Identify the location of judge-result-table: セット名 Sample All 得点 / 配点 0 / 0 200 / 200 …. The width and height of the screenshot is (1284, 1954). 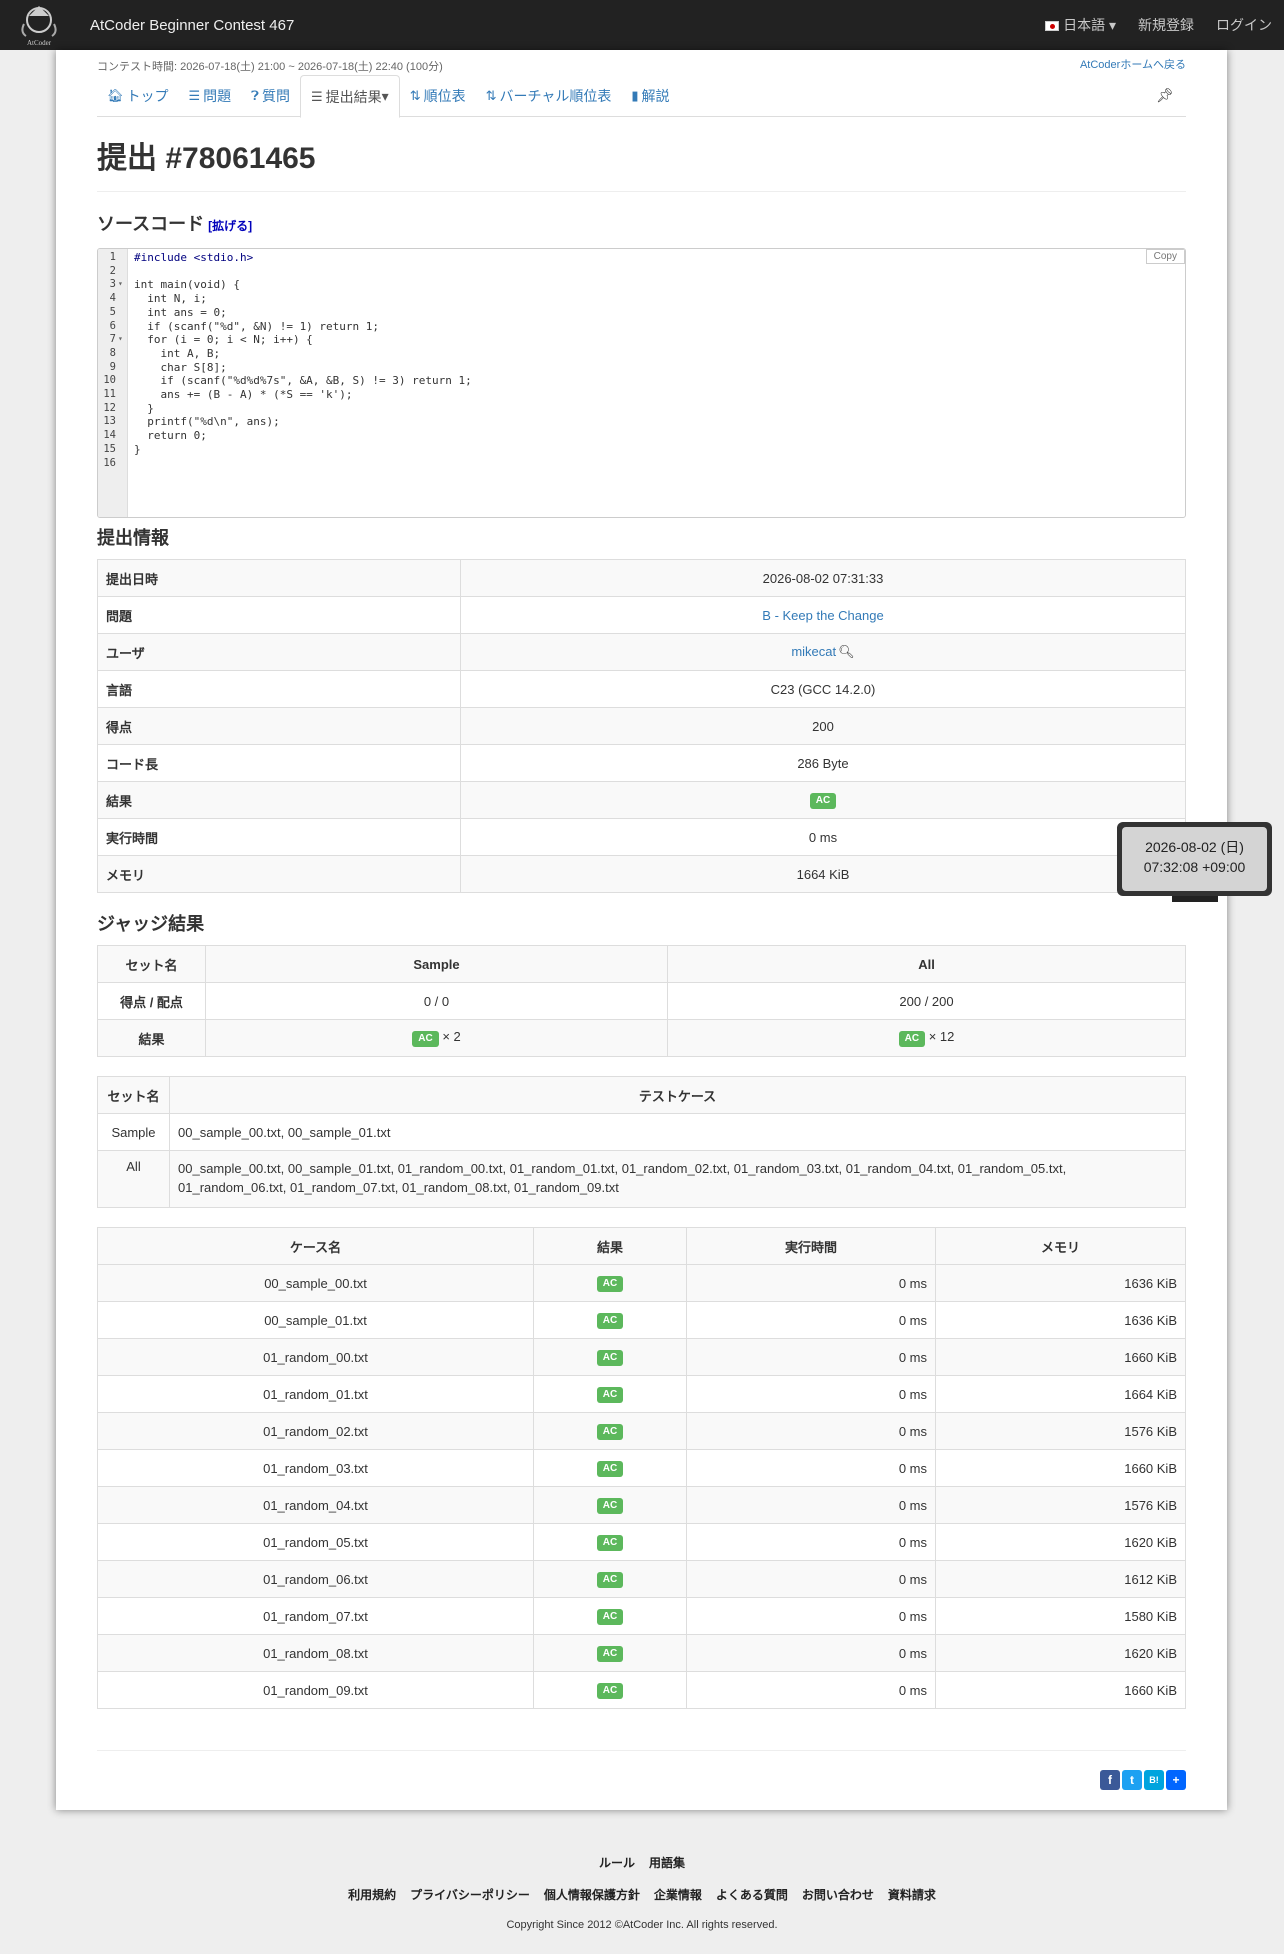
(641, 1001).